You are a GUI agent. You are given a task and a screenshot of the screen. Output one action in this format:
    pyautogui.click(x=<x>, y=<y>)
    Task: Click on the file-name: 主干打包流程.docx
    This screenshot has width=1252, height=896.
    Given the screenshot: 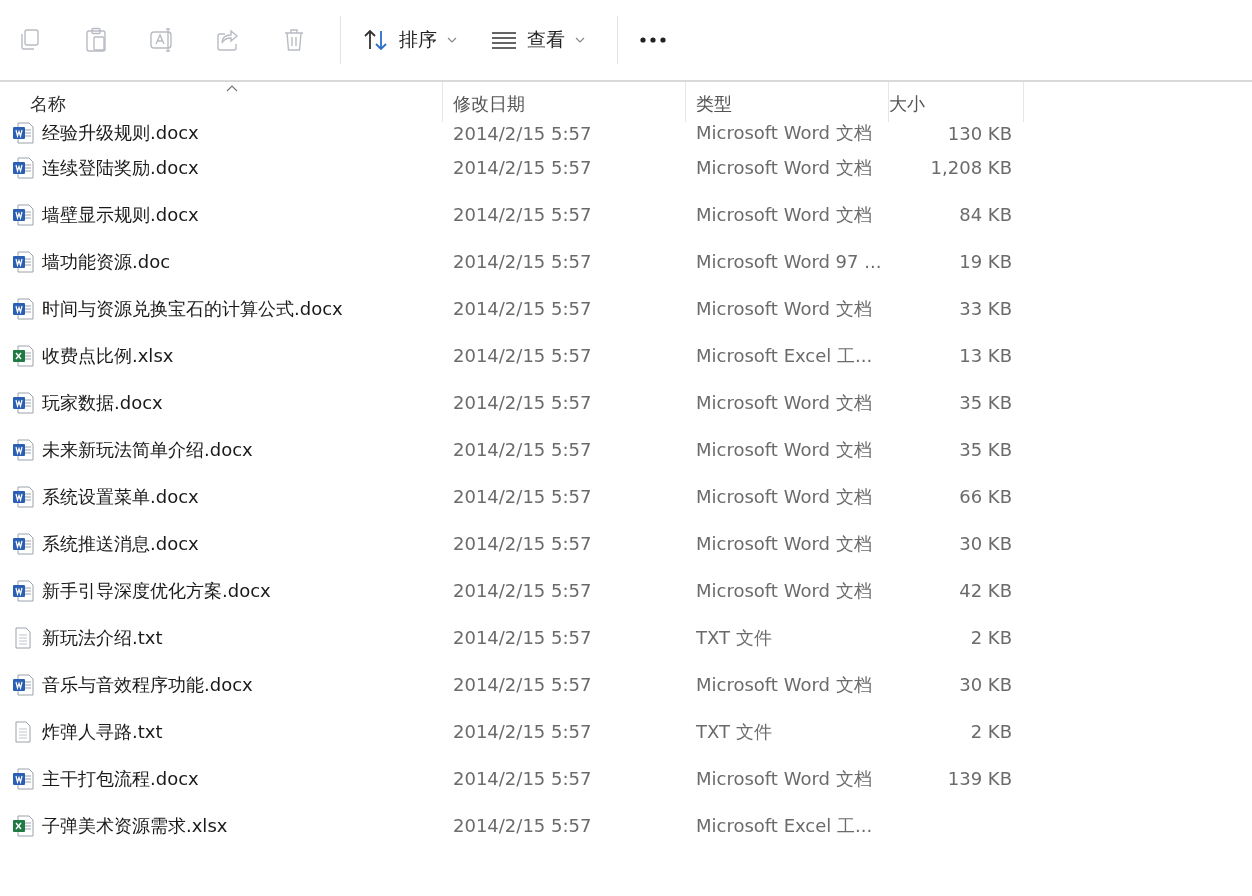 What is the action you would take?
    pyautogui.click(x=120, y=778)
    